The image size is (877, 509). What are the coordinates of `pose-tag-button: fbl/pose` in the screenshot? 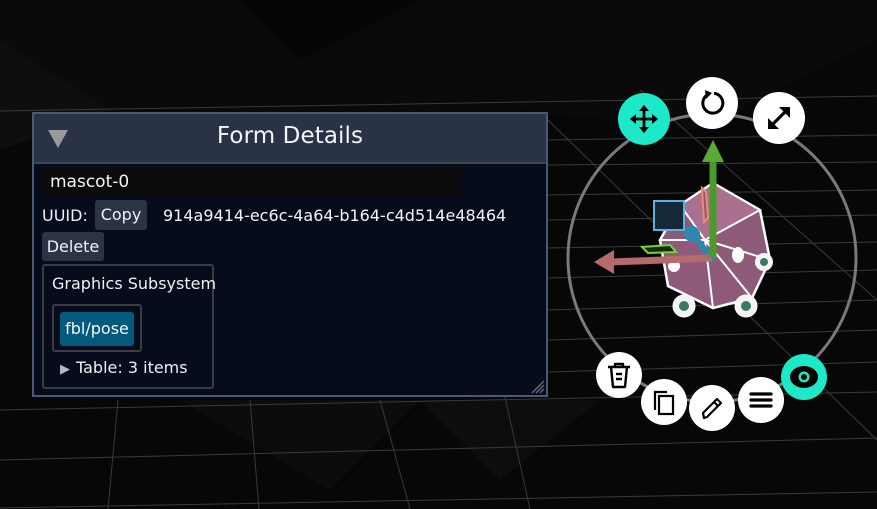 It's located at (97, 329).